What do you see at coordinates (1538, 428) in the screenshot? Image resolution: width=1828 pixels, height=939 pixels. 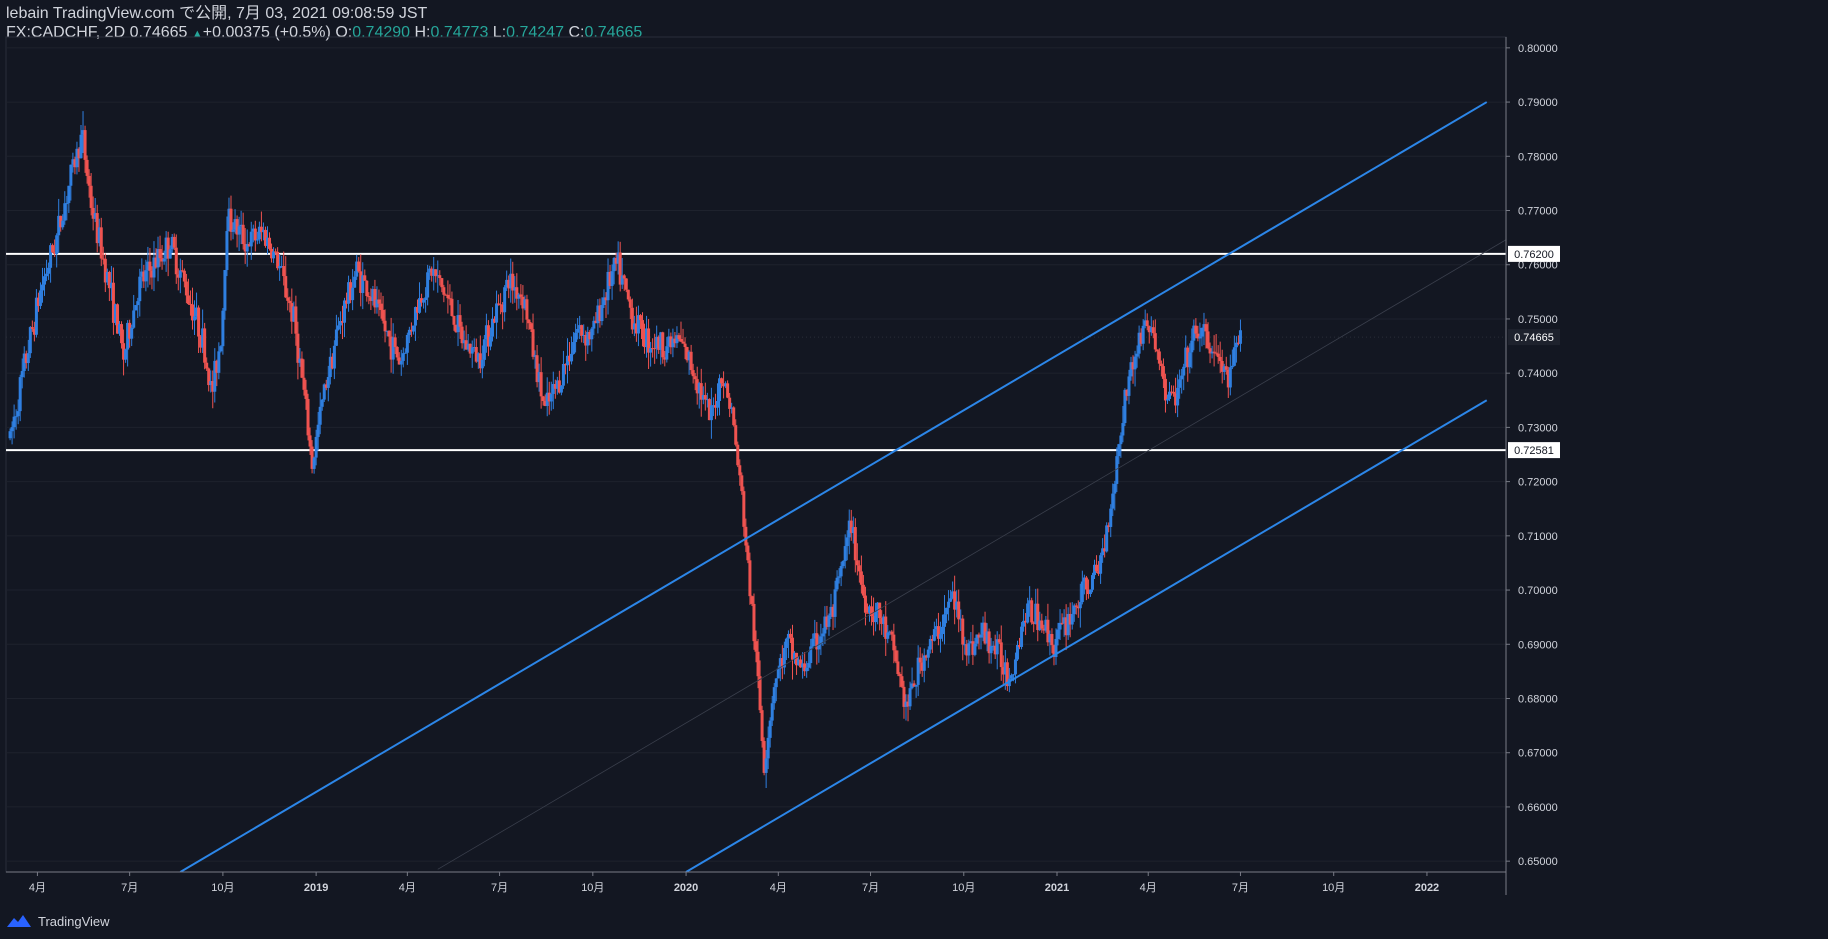 I see `y-tick-label: 0.73000` at bounding box center [1538, 428].